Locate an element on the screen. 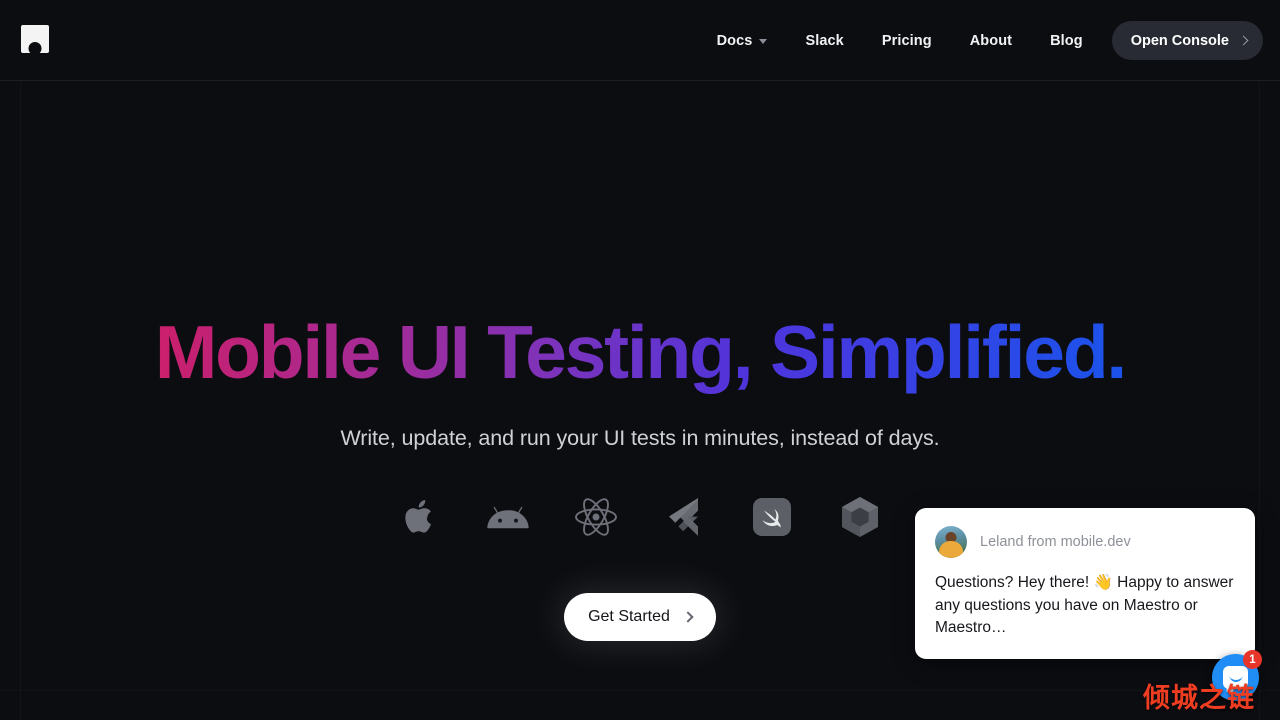 Image resolution: width=1280 pixels, height=720 pixels. nav-item-about-label: About is located at coordinates (991, 40).